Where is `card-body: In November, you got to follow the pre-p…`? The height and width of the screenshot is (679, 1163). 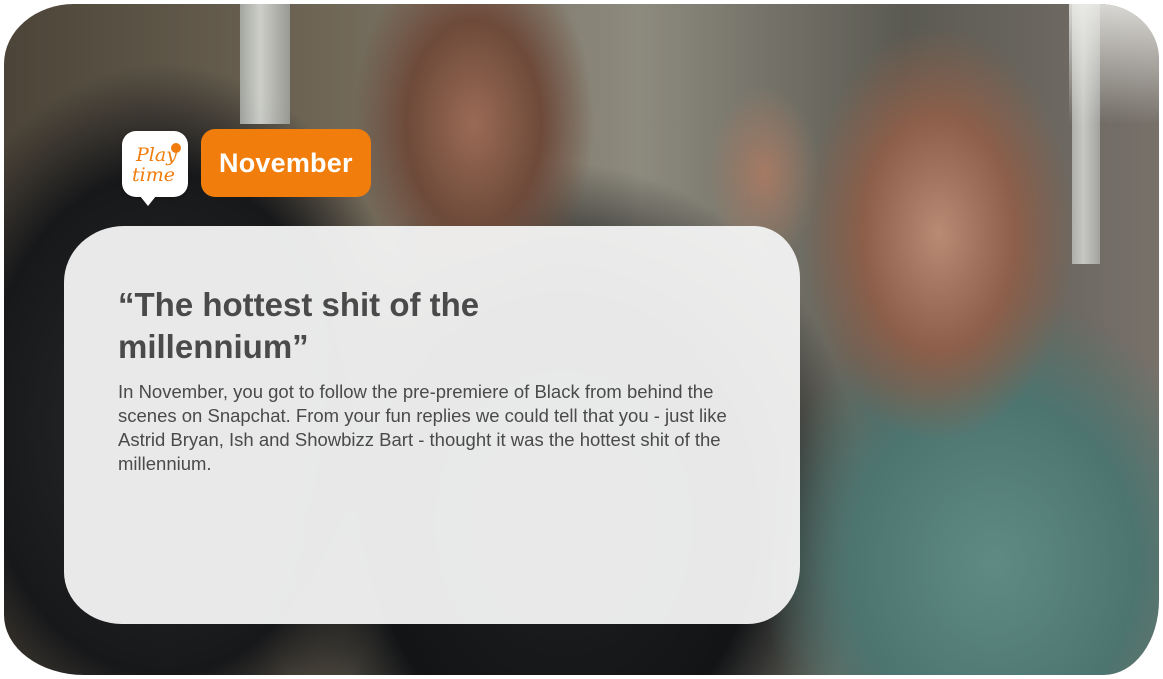 card-body: In November, you got to follow the pre-p… is located at coordinates (422, 427).